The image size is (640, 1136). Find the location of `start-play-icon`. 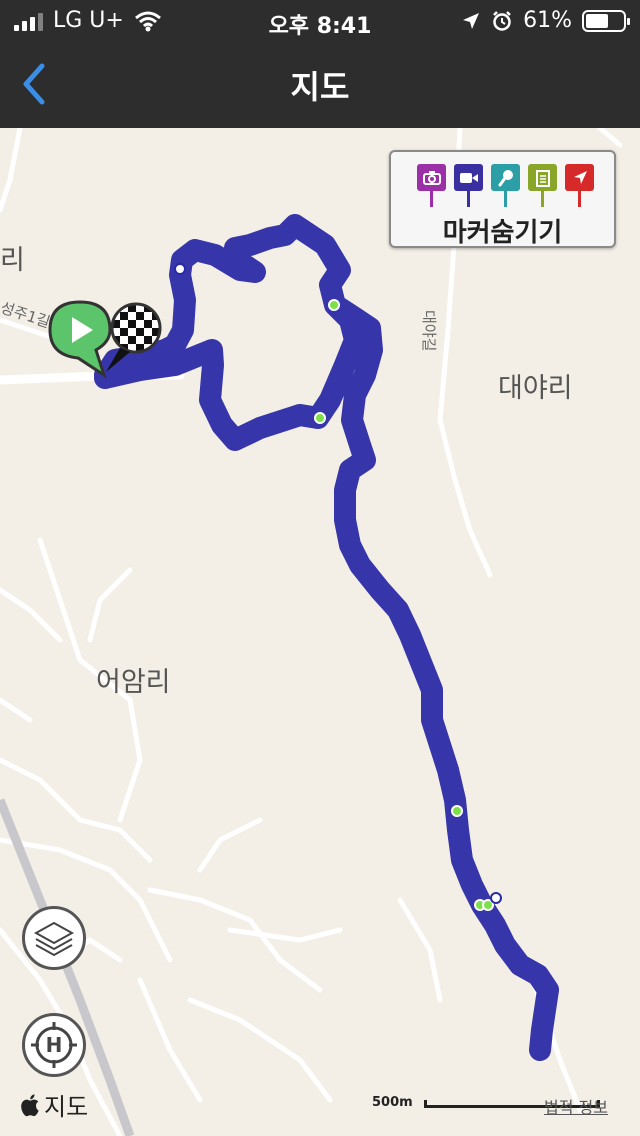

start-play-icon is located at coordinates (80, 339).